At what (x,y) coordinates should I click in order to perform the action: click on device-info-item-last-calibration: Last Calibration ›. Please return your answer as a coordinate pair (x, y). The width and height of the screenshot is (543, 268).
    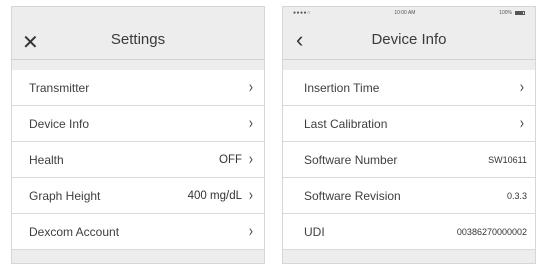
    Looking at the image, I should click on (409, 124).